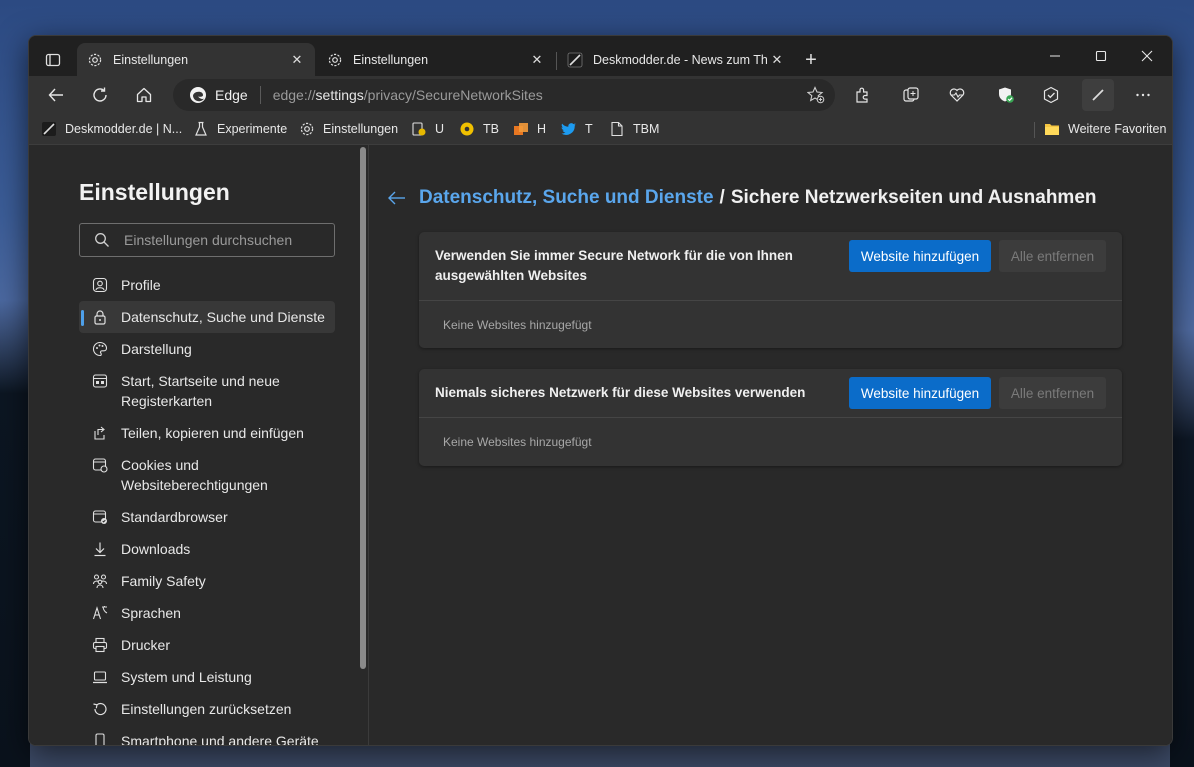 The width and height of the screenshot is (1194, 767). What do you see at coordinates (56, 95) in the screenshot?
I see `back-button` at bounding box center [56, 95].